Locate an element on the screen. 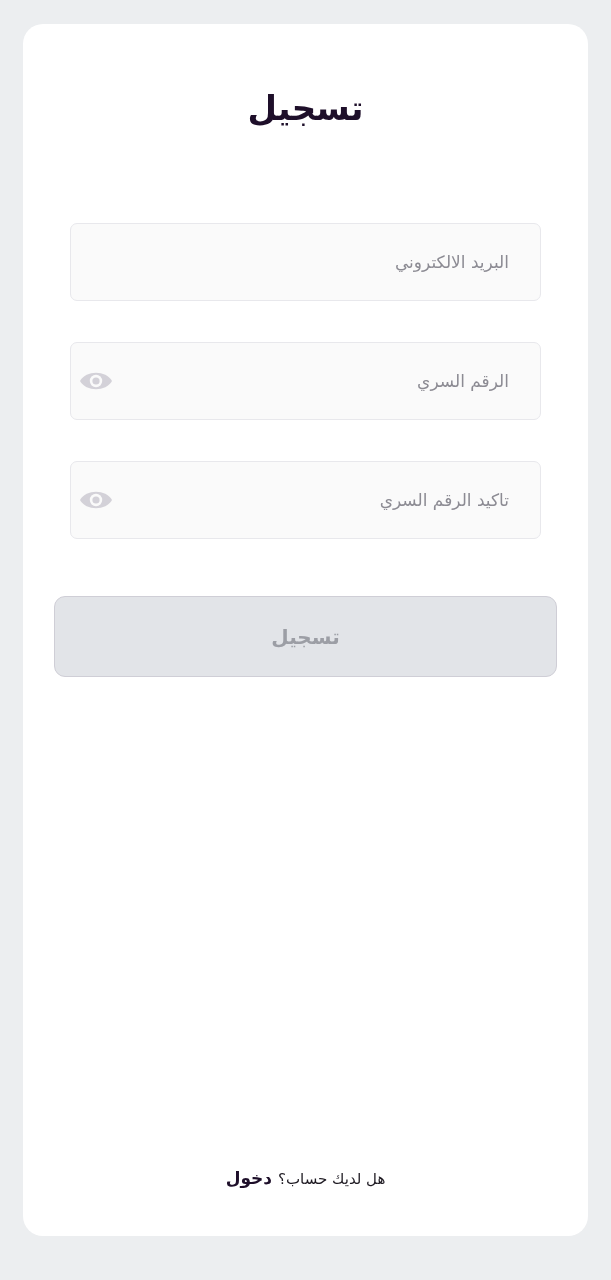  login-link: دخول is located at coordinates (248, 1178).